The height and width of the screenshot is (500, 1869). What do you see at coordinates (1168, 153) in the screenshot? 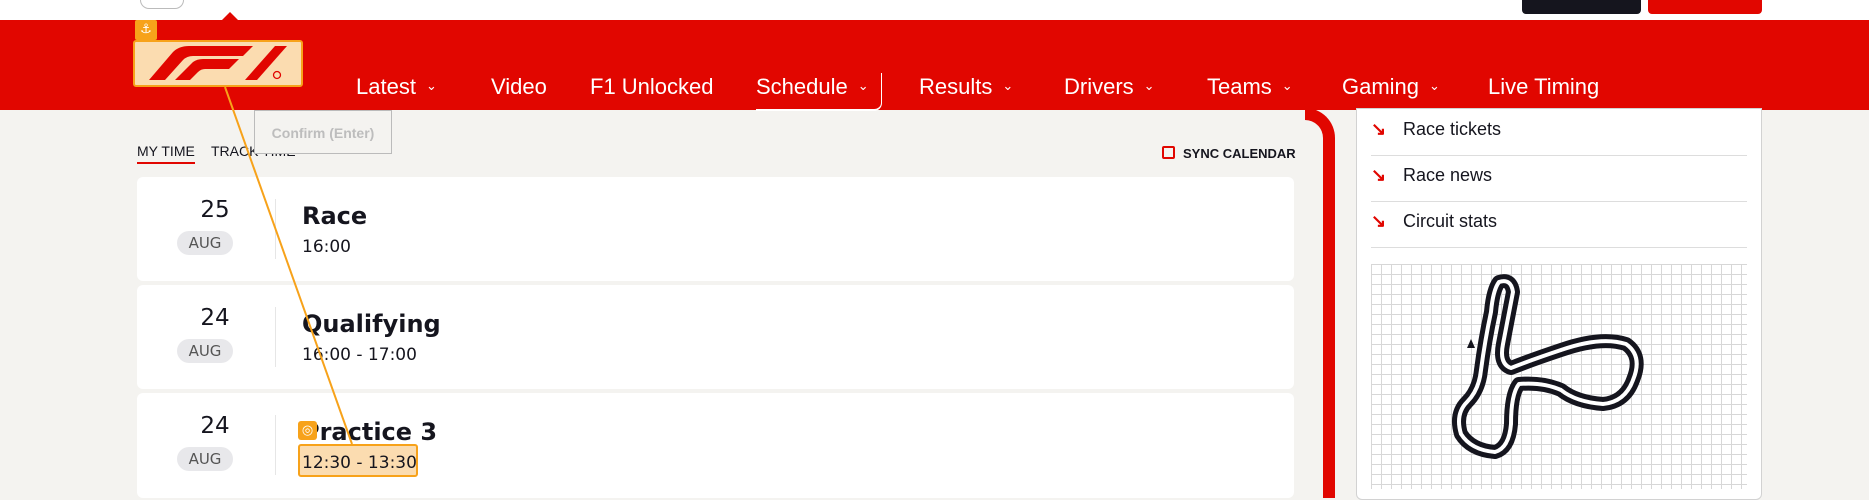
I see `calendar-icon` at bounding box center [1168, 153].